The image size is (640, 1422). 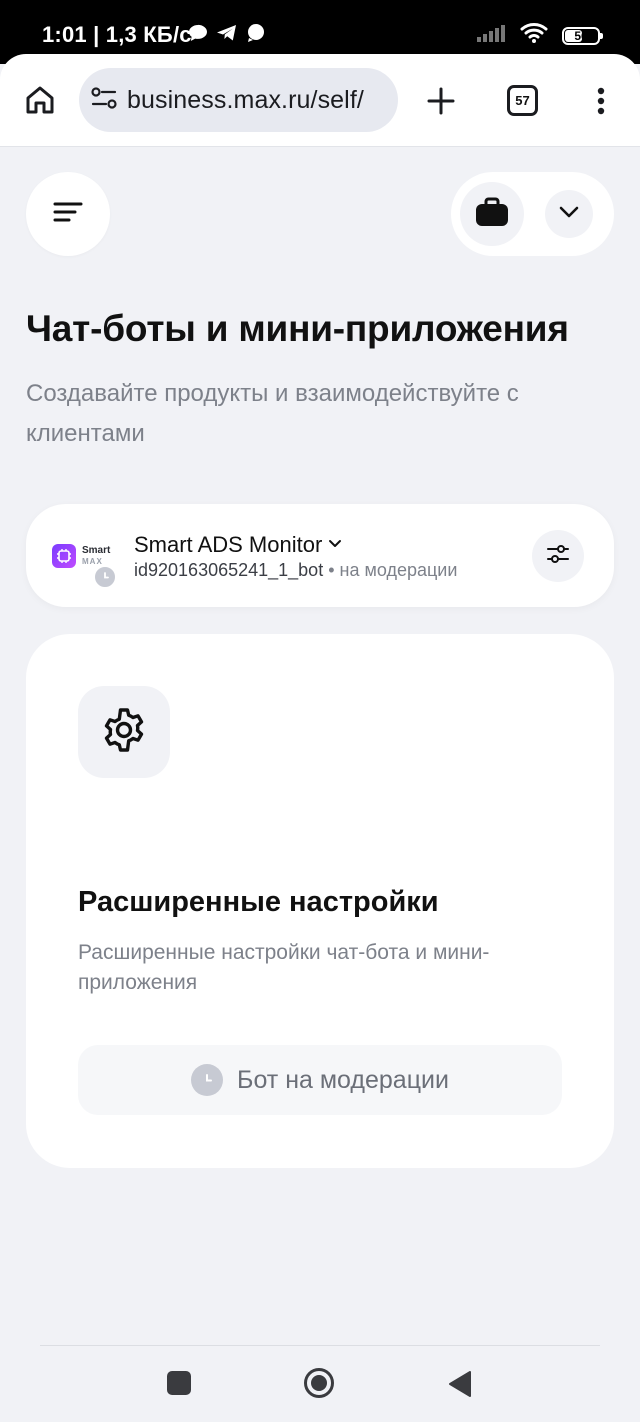 What do you see at coordinates (460, 1384) in the screenshot?
I see `back-icon` at bounding box center [460, 1384].